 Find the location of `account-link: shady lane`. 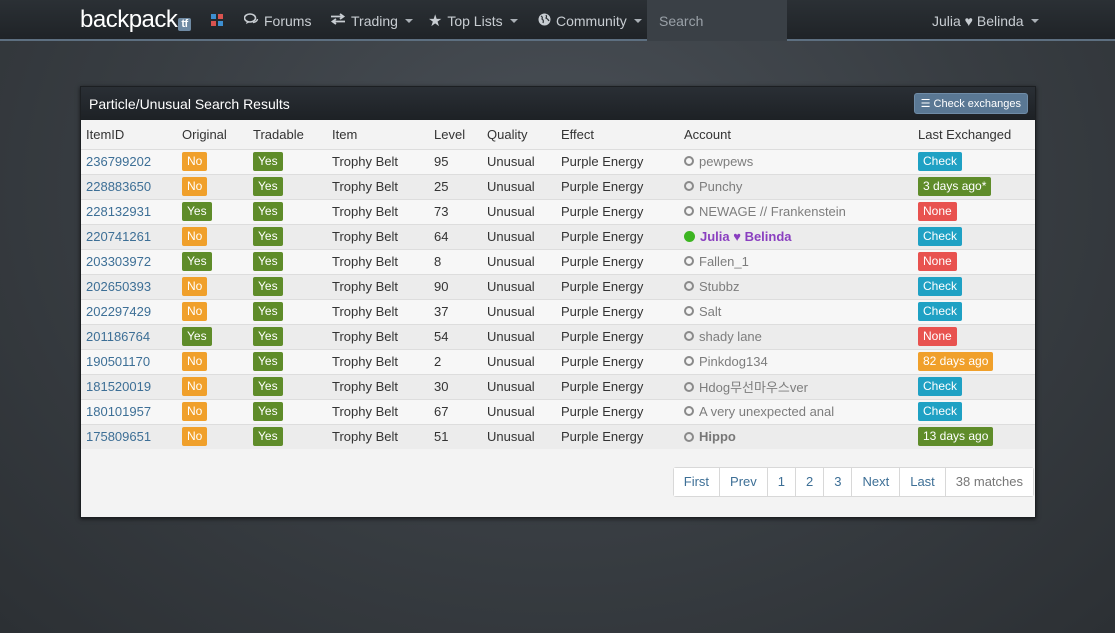

account-link: shady lane is located at coordinates (723, 336).